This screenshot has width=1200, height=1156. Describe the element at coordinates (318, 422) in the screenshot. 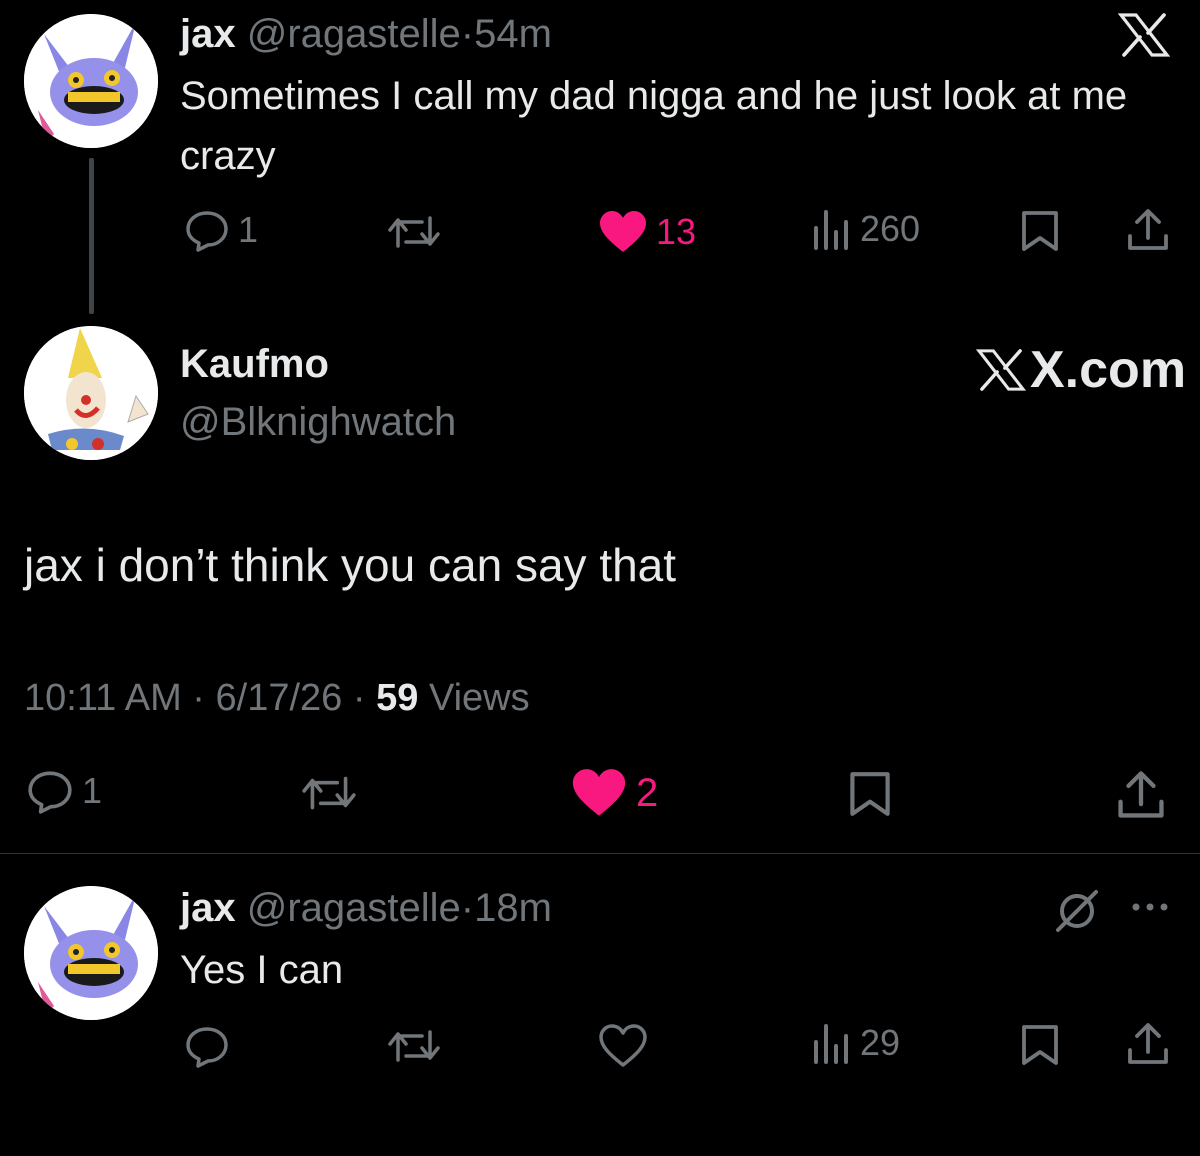

I see `tweet2-author-handle: @Blknighwatch` at that location.